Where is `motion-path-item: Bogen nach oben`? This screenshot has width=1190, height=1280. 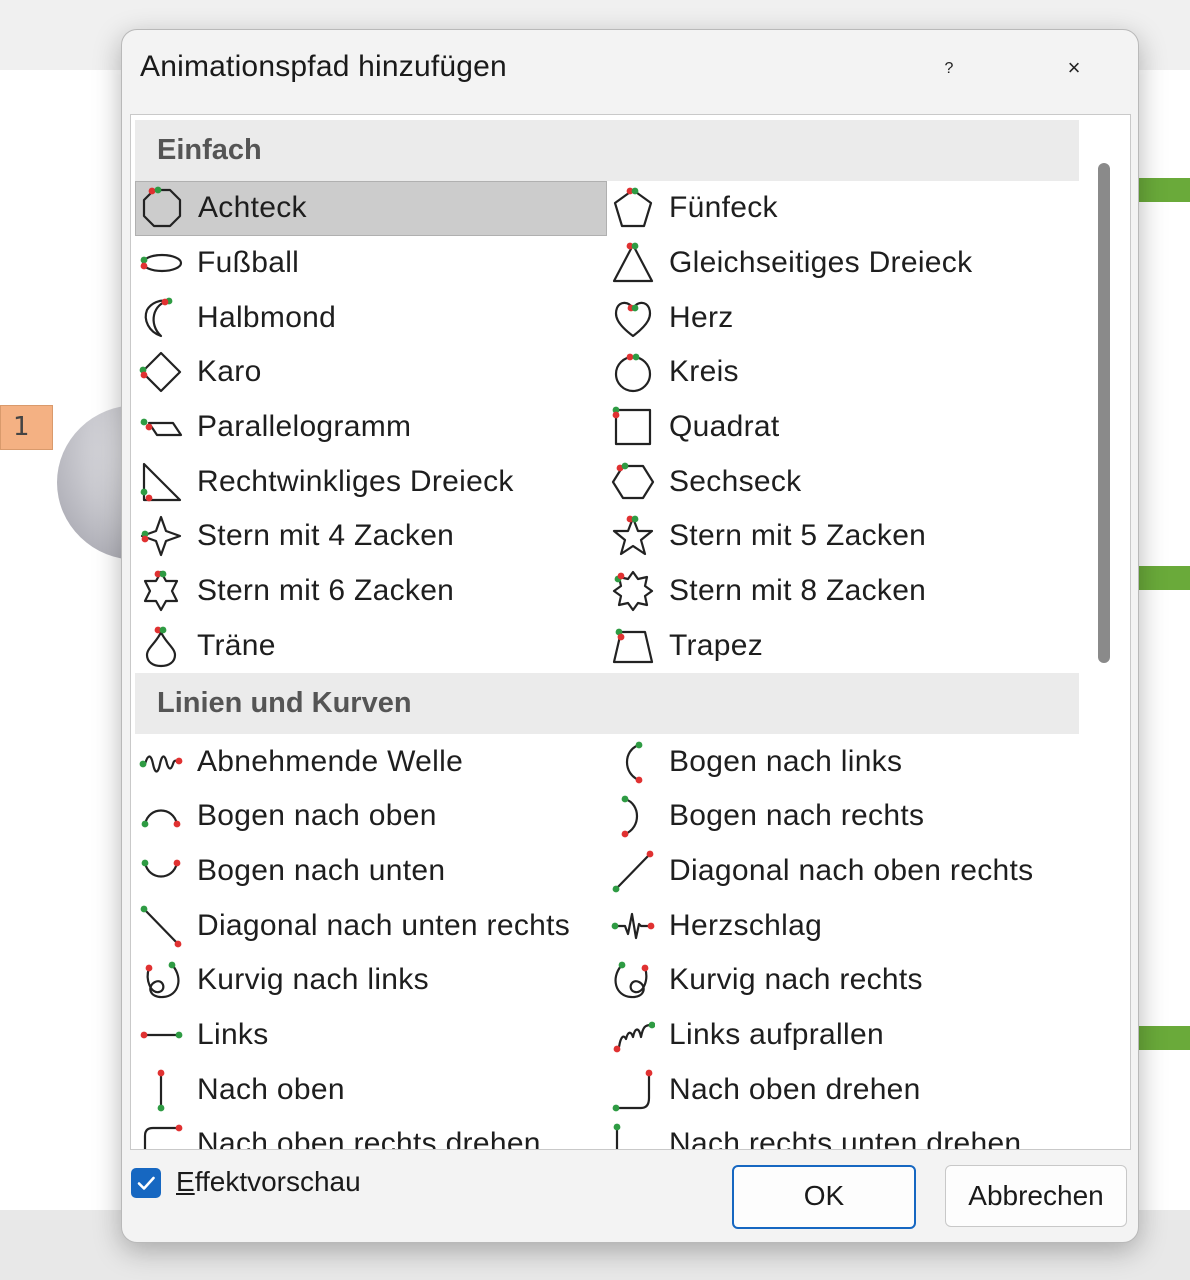 motion-path-item: Bogen nach oben is located at coordinates (371, 816).